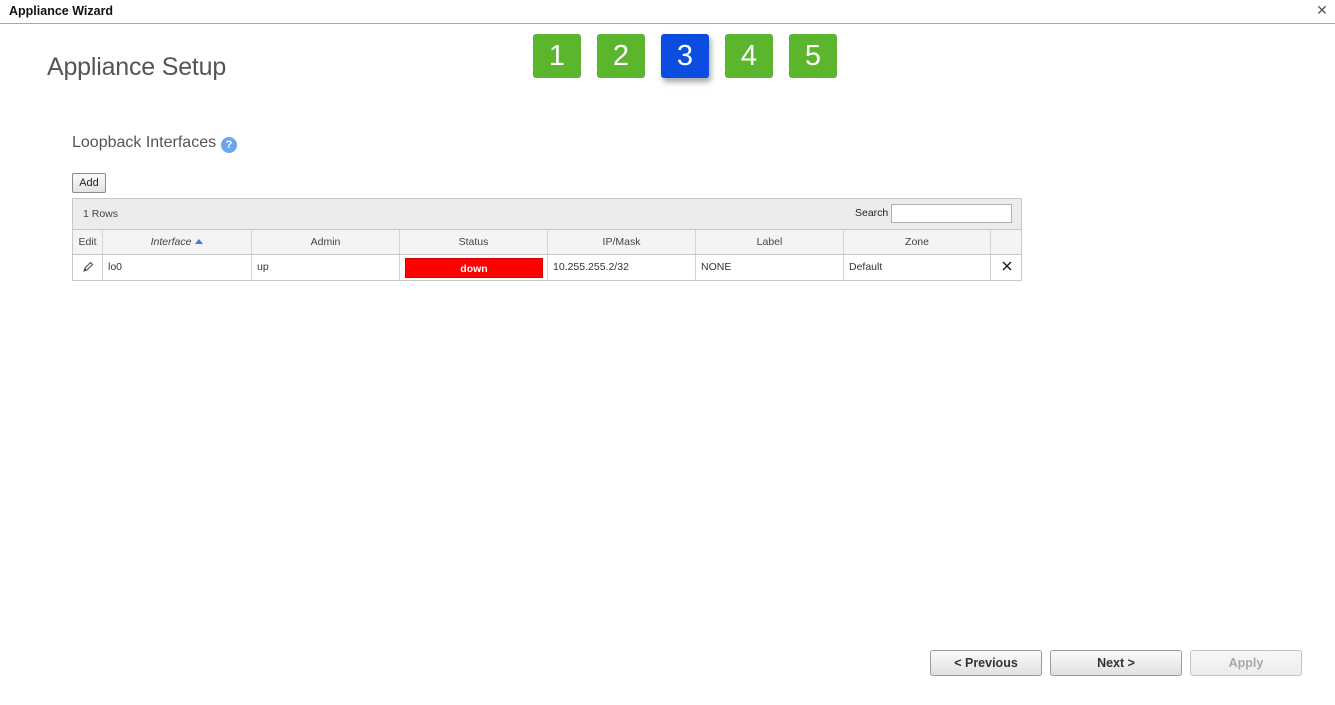 The width and height of the screenshot is (1335, 705). I want to click on page-title: Appliance Setup, so click(136, 67).